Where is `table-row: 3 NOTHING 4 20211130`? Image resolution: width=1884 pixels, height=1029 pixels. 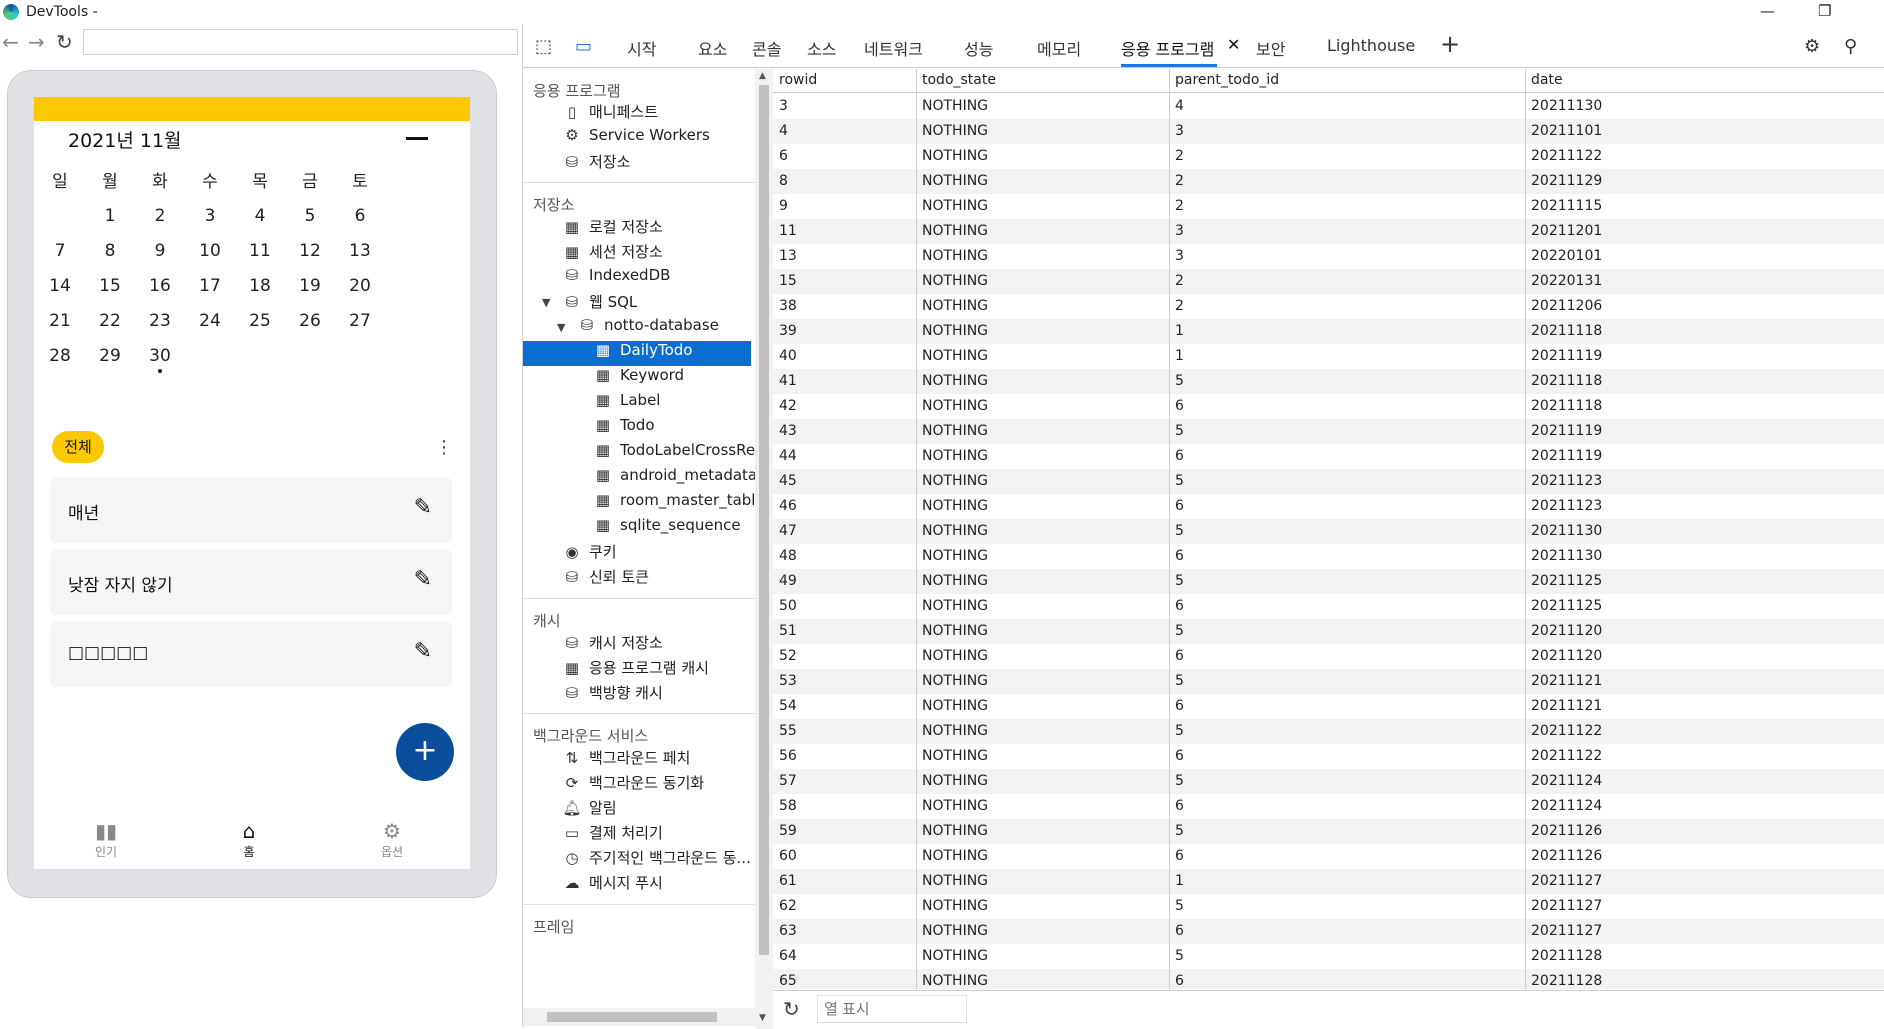 table-row: 3 NOTHING 4 20211130 is located at coordinates (1328, 106).